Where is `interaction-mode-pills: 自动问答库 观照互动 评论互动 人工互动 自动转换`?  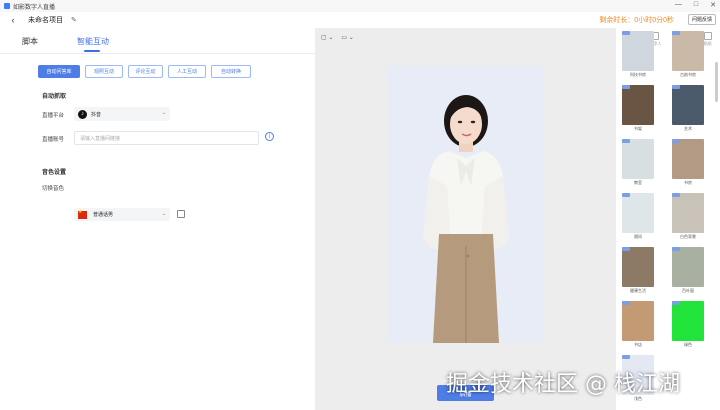
interaction-mode-pills: 自动问答库 观照互动 评论互动 人工互动 自动转换 is located at coordinates (144, 71).